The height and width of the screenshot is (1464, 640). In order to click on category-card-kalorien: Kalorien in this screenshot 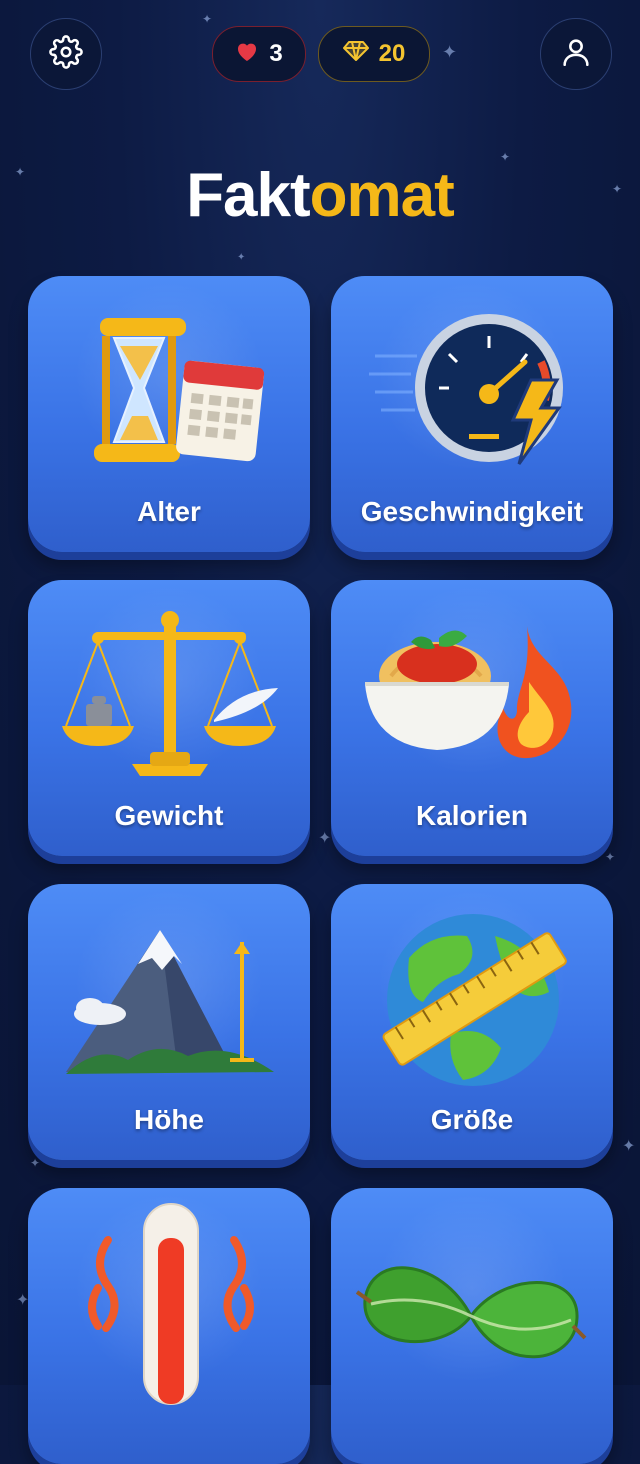, I will do `click(472, 718)`.